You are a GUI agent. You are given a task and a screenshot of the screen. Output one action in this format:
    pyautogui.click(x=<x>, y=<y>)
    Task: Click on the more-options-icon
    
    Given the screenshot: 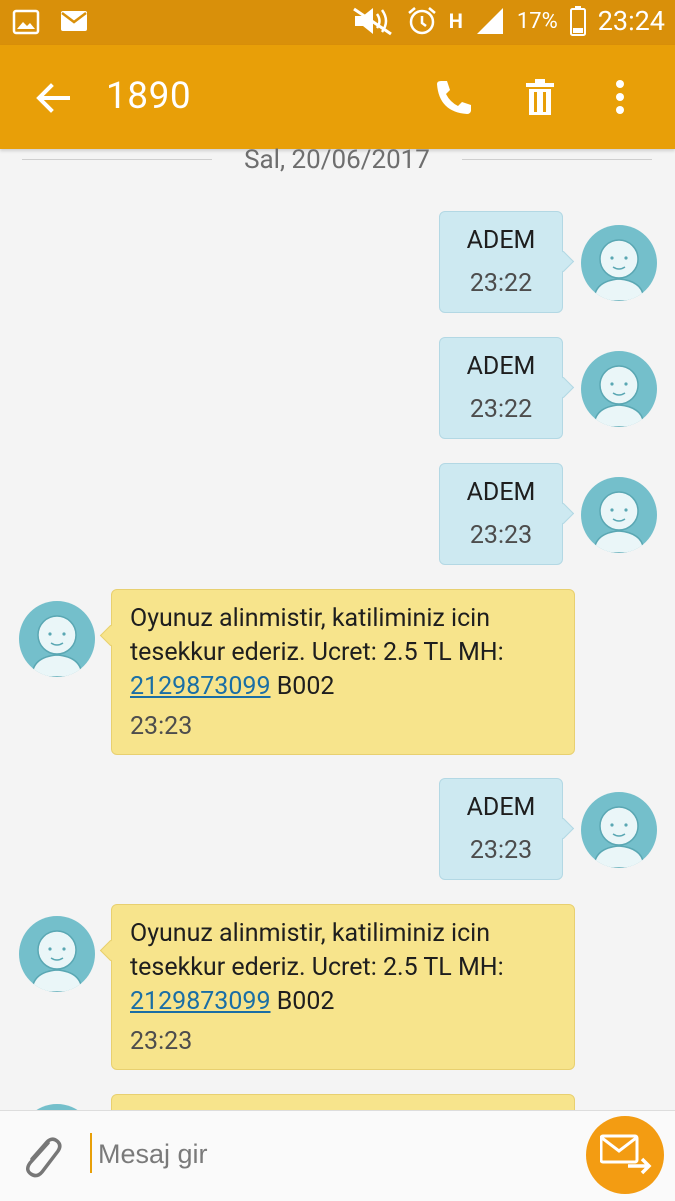 What is the action you would take?
    pyautogui.click(x=620, y=97)
    